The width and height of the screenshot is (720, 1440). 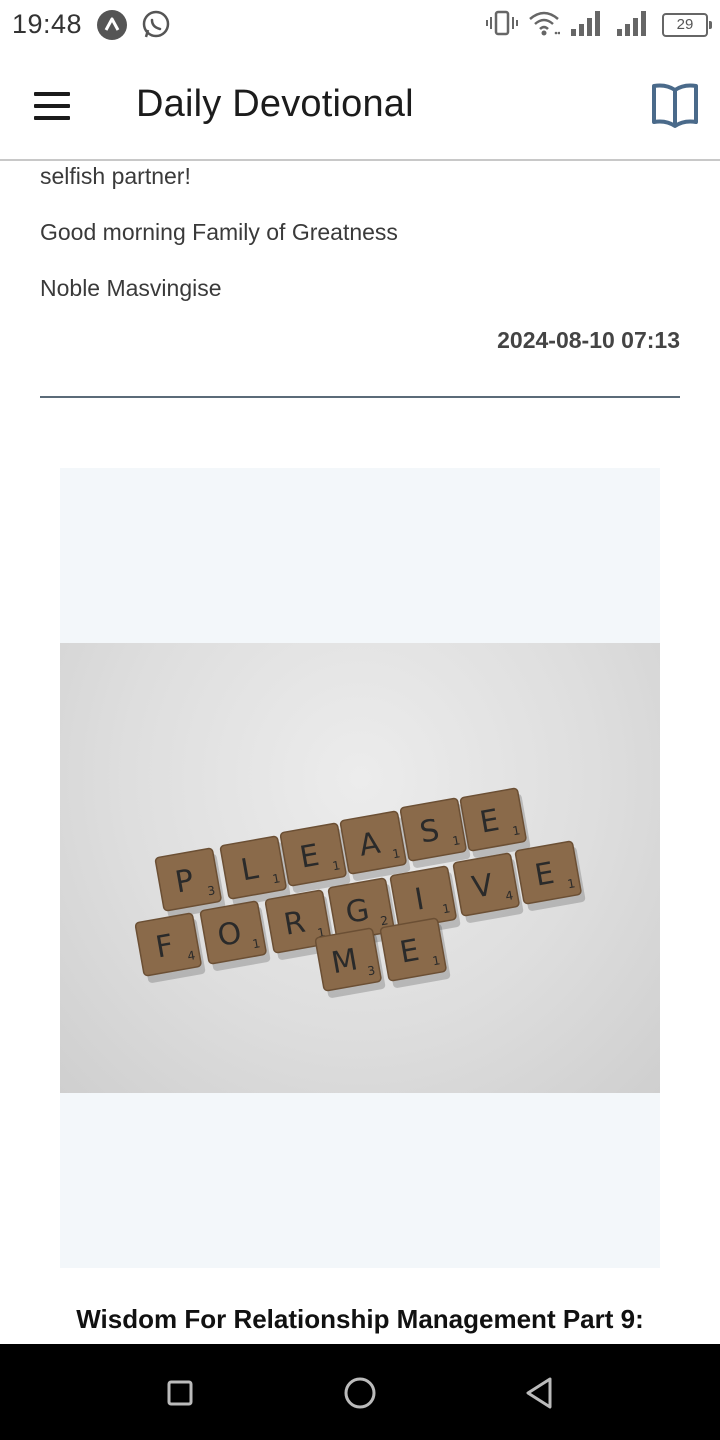 I want to click on status-time: 19:48, so click(x=47, y=24).